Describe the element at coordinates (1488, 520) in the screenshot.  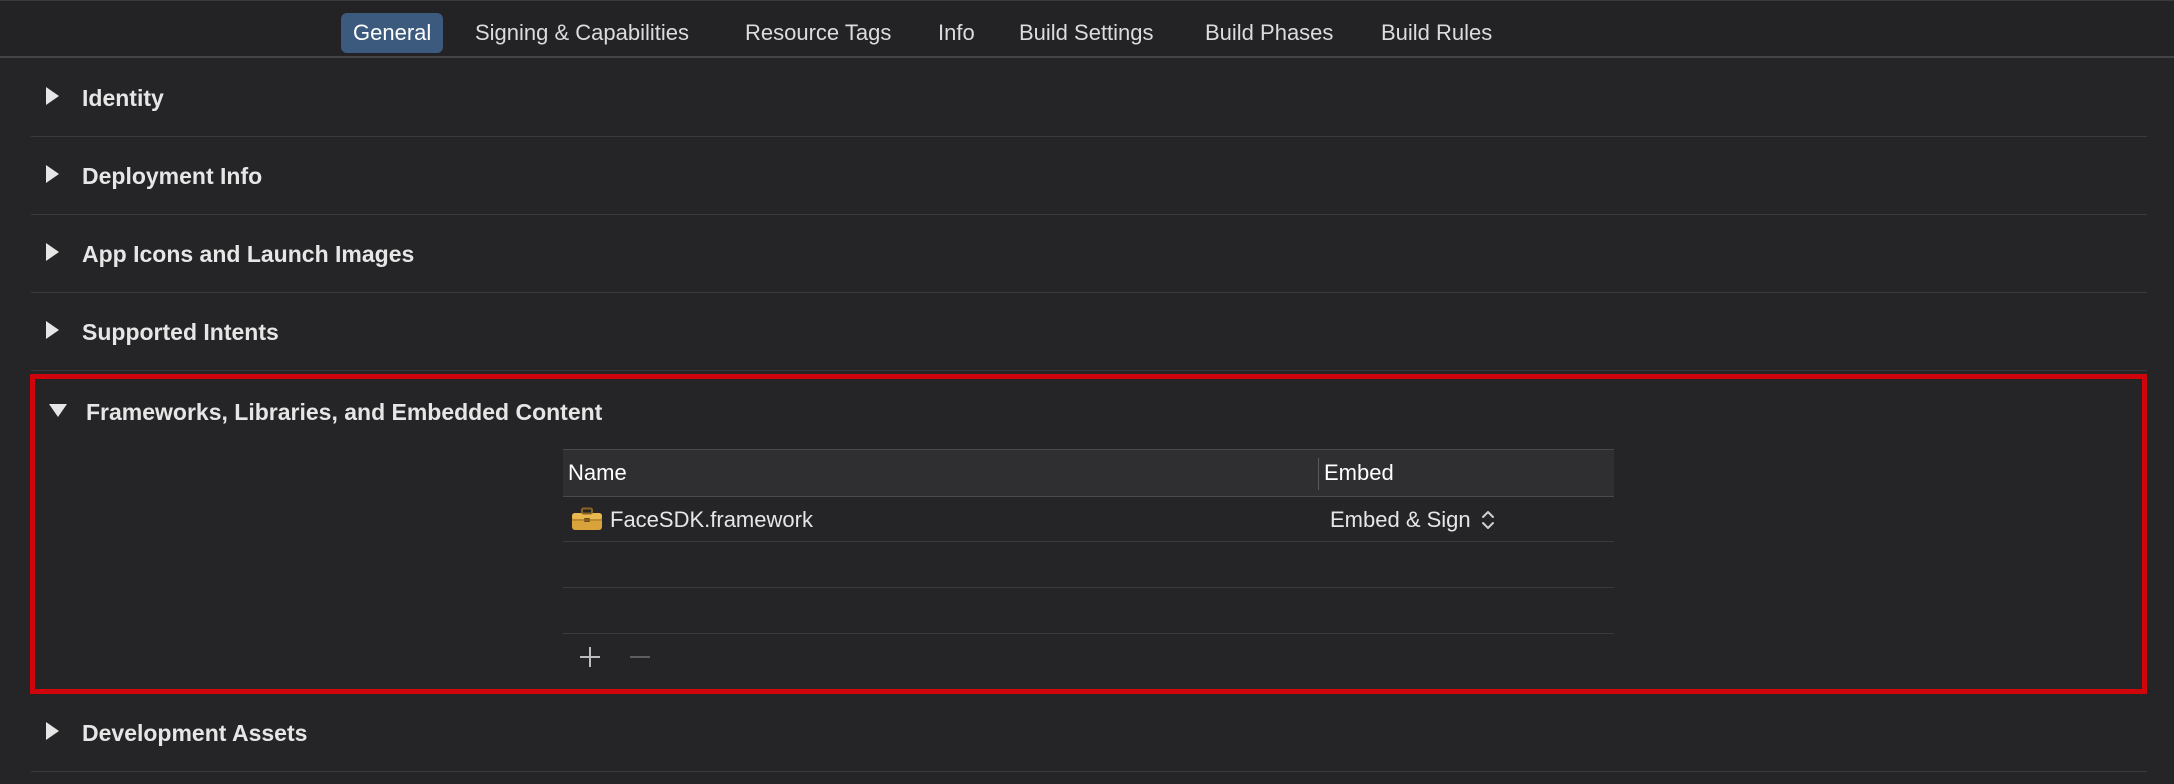
I see `chevron-up-down-icon` at that location.